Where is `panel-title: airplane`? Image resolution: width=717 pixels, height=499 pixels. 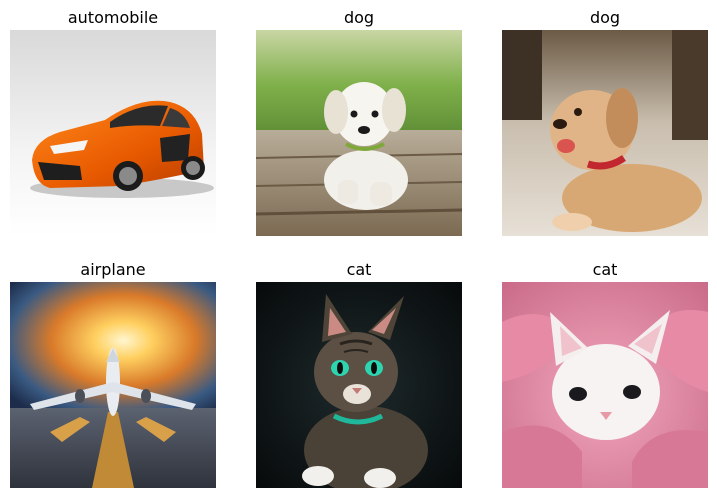 panel-title: airplane is located at coordinates (113, 269).